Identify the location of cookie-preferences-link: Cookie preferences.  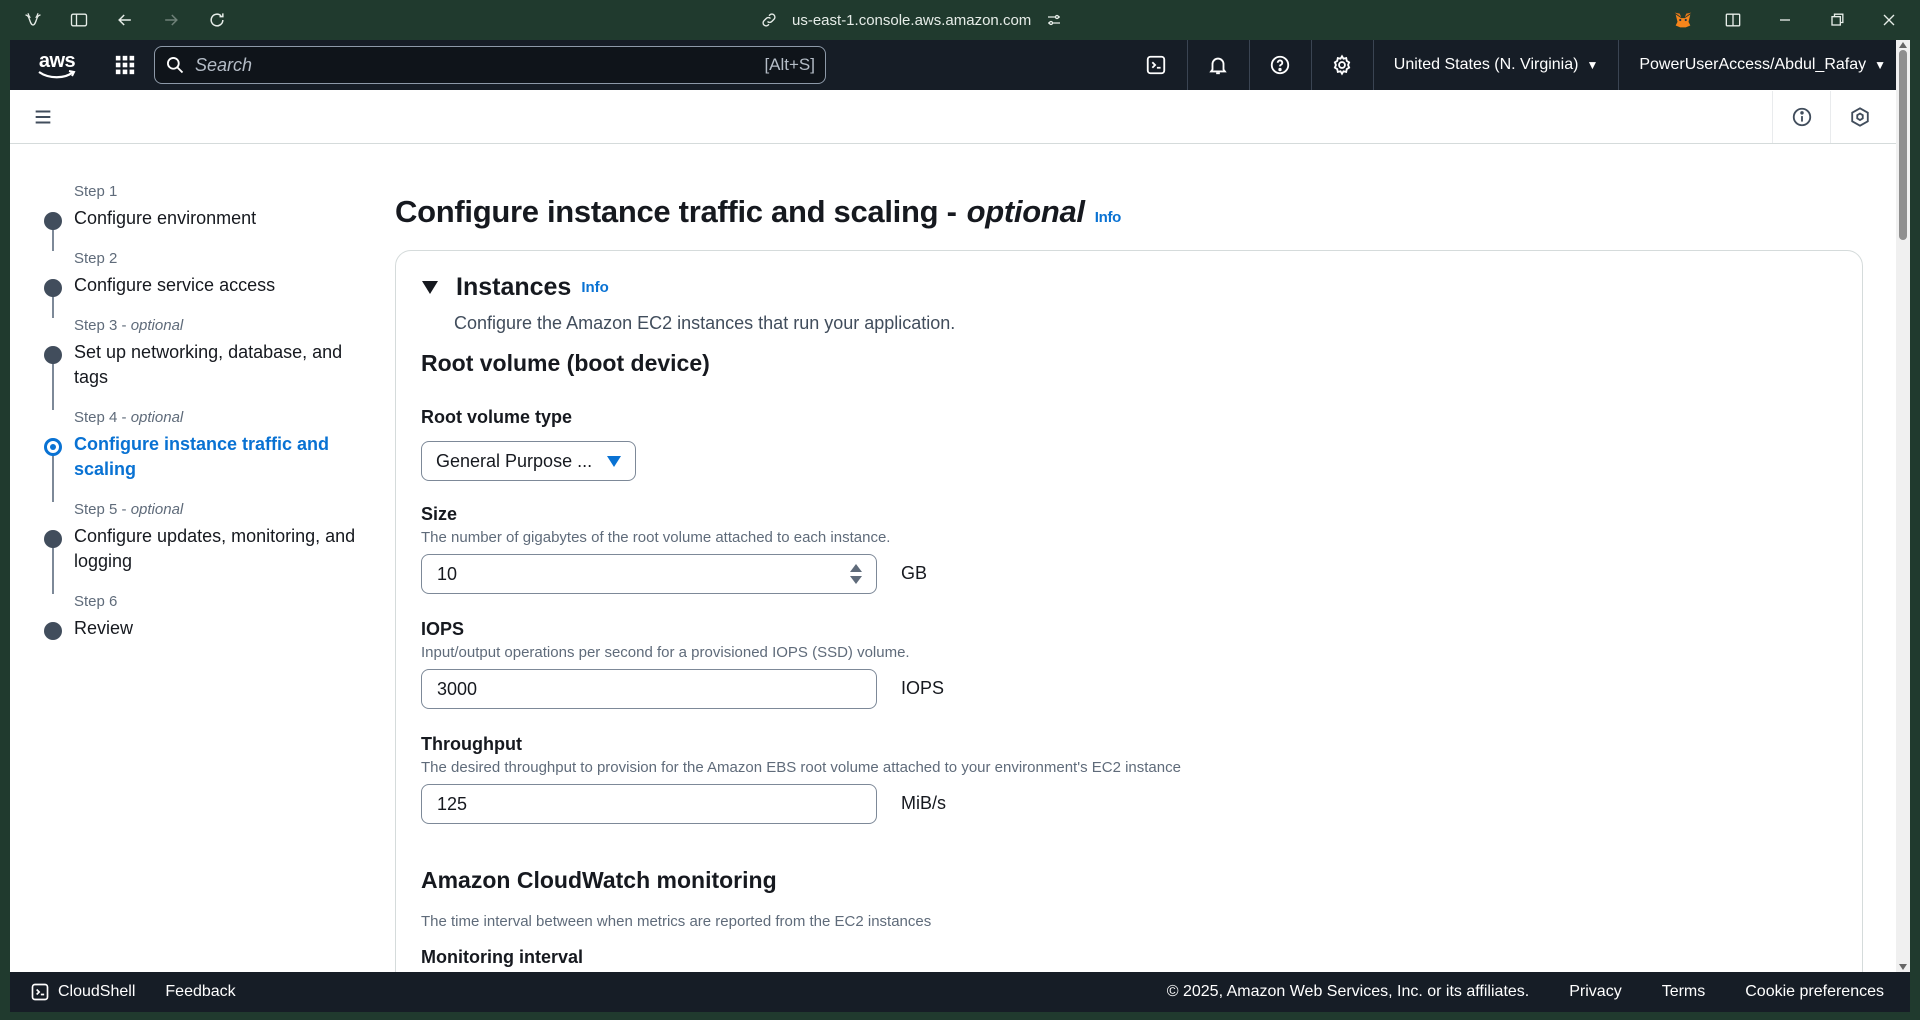
(1814, 992).